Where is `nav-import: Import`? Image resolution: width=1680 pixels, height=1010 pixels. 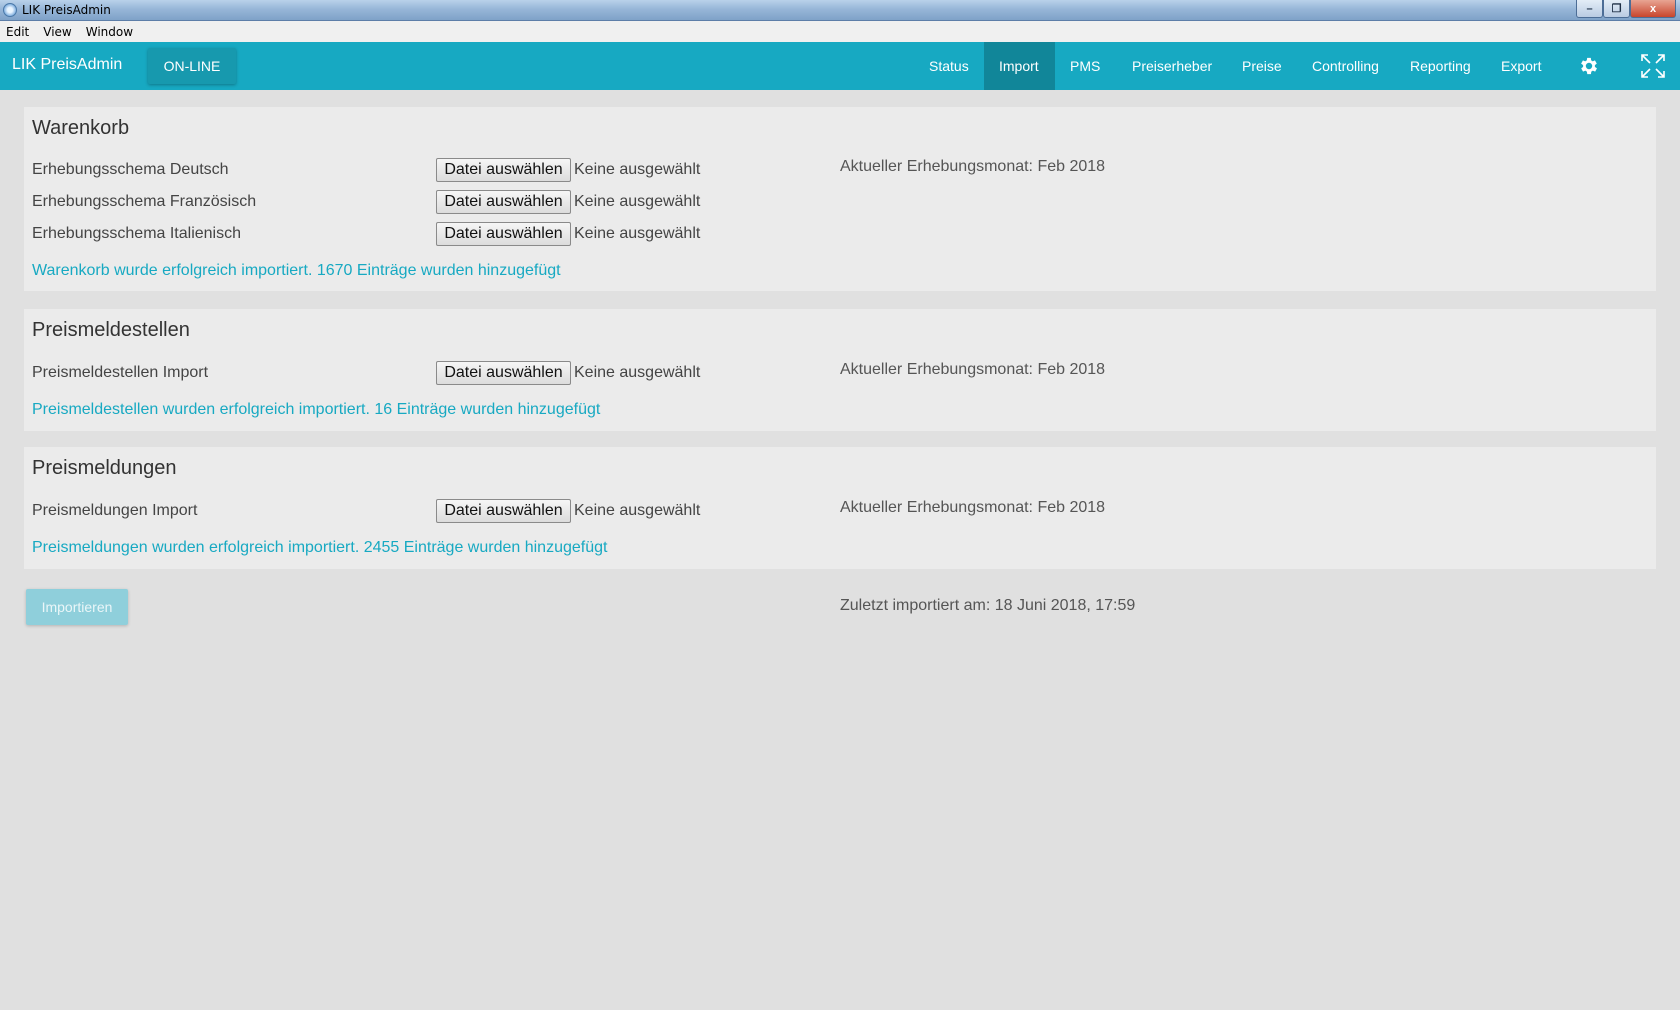
nav-import: Import is located at coordinates (1019, 66).